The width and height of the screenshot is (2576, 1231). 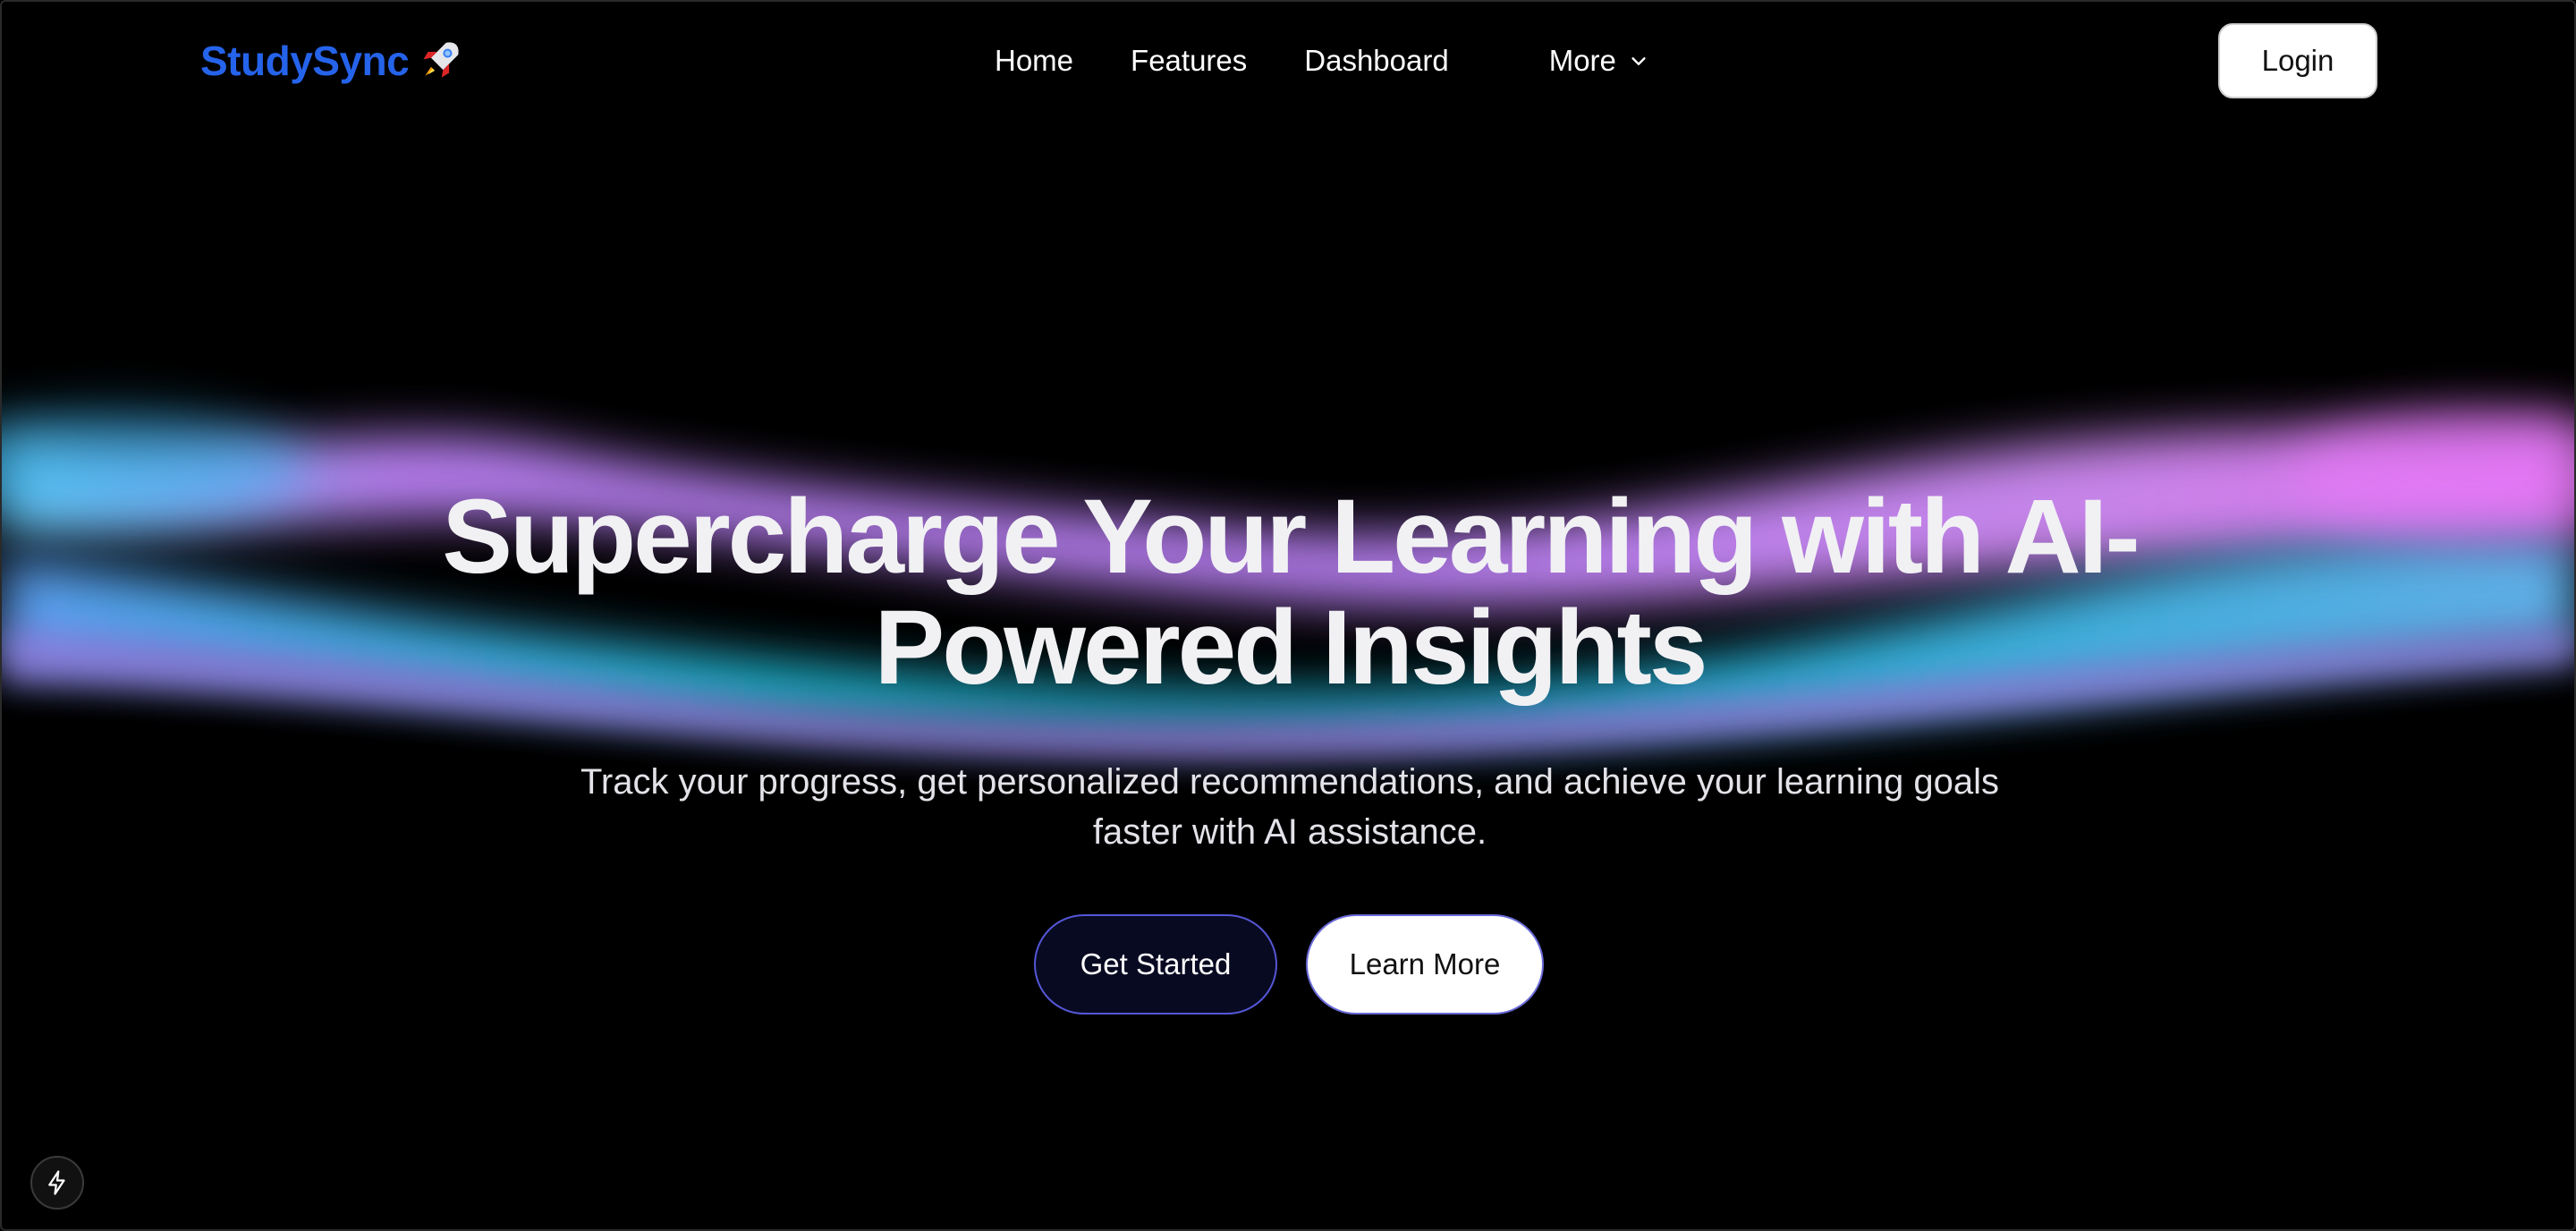 What do you see at coordinates (1582, 60) in the screenshot?
I see `nav-more-label: More` at bounding box center [1582, 60].